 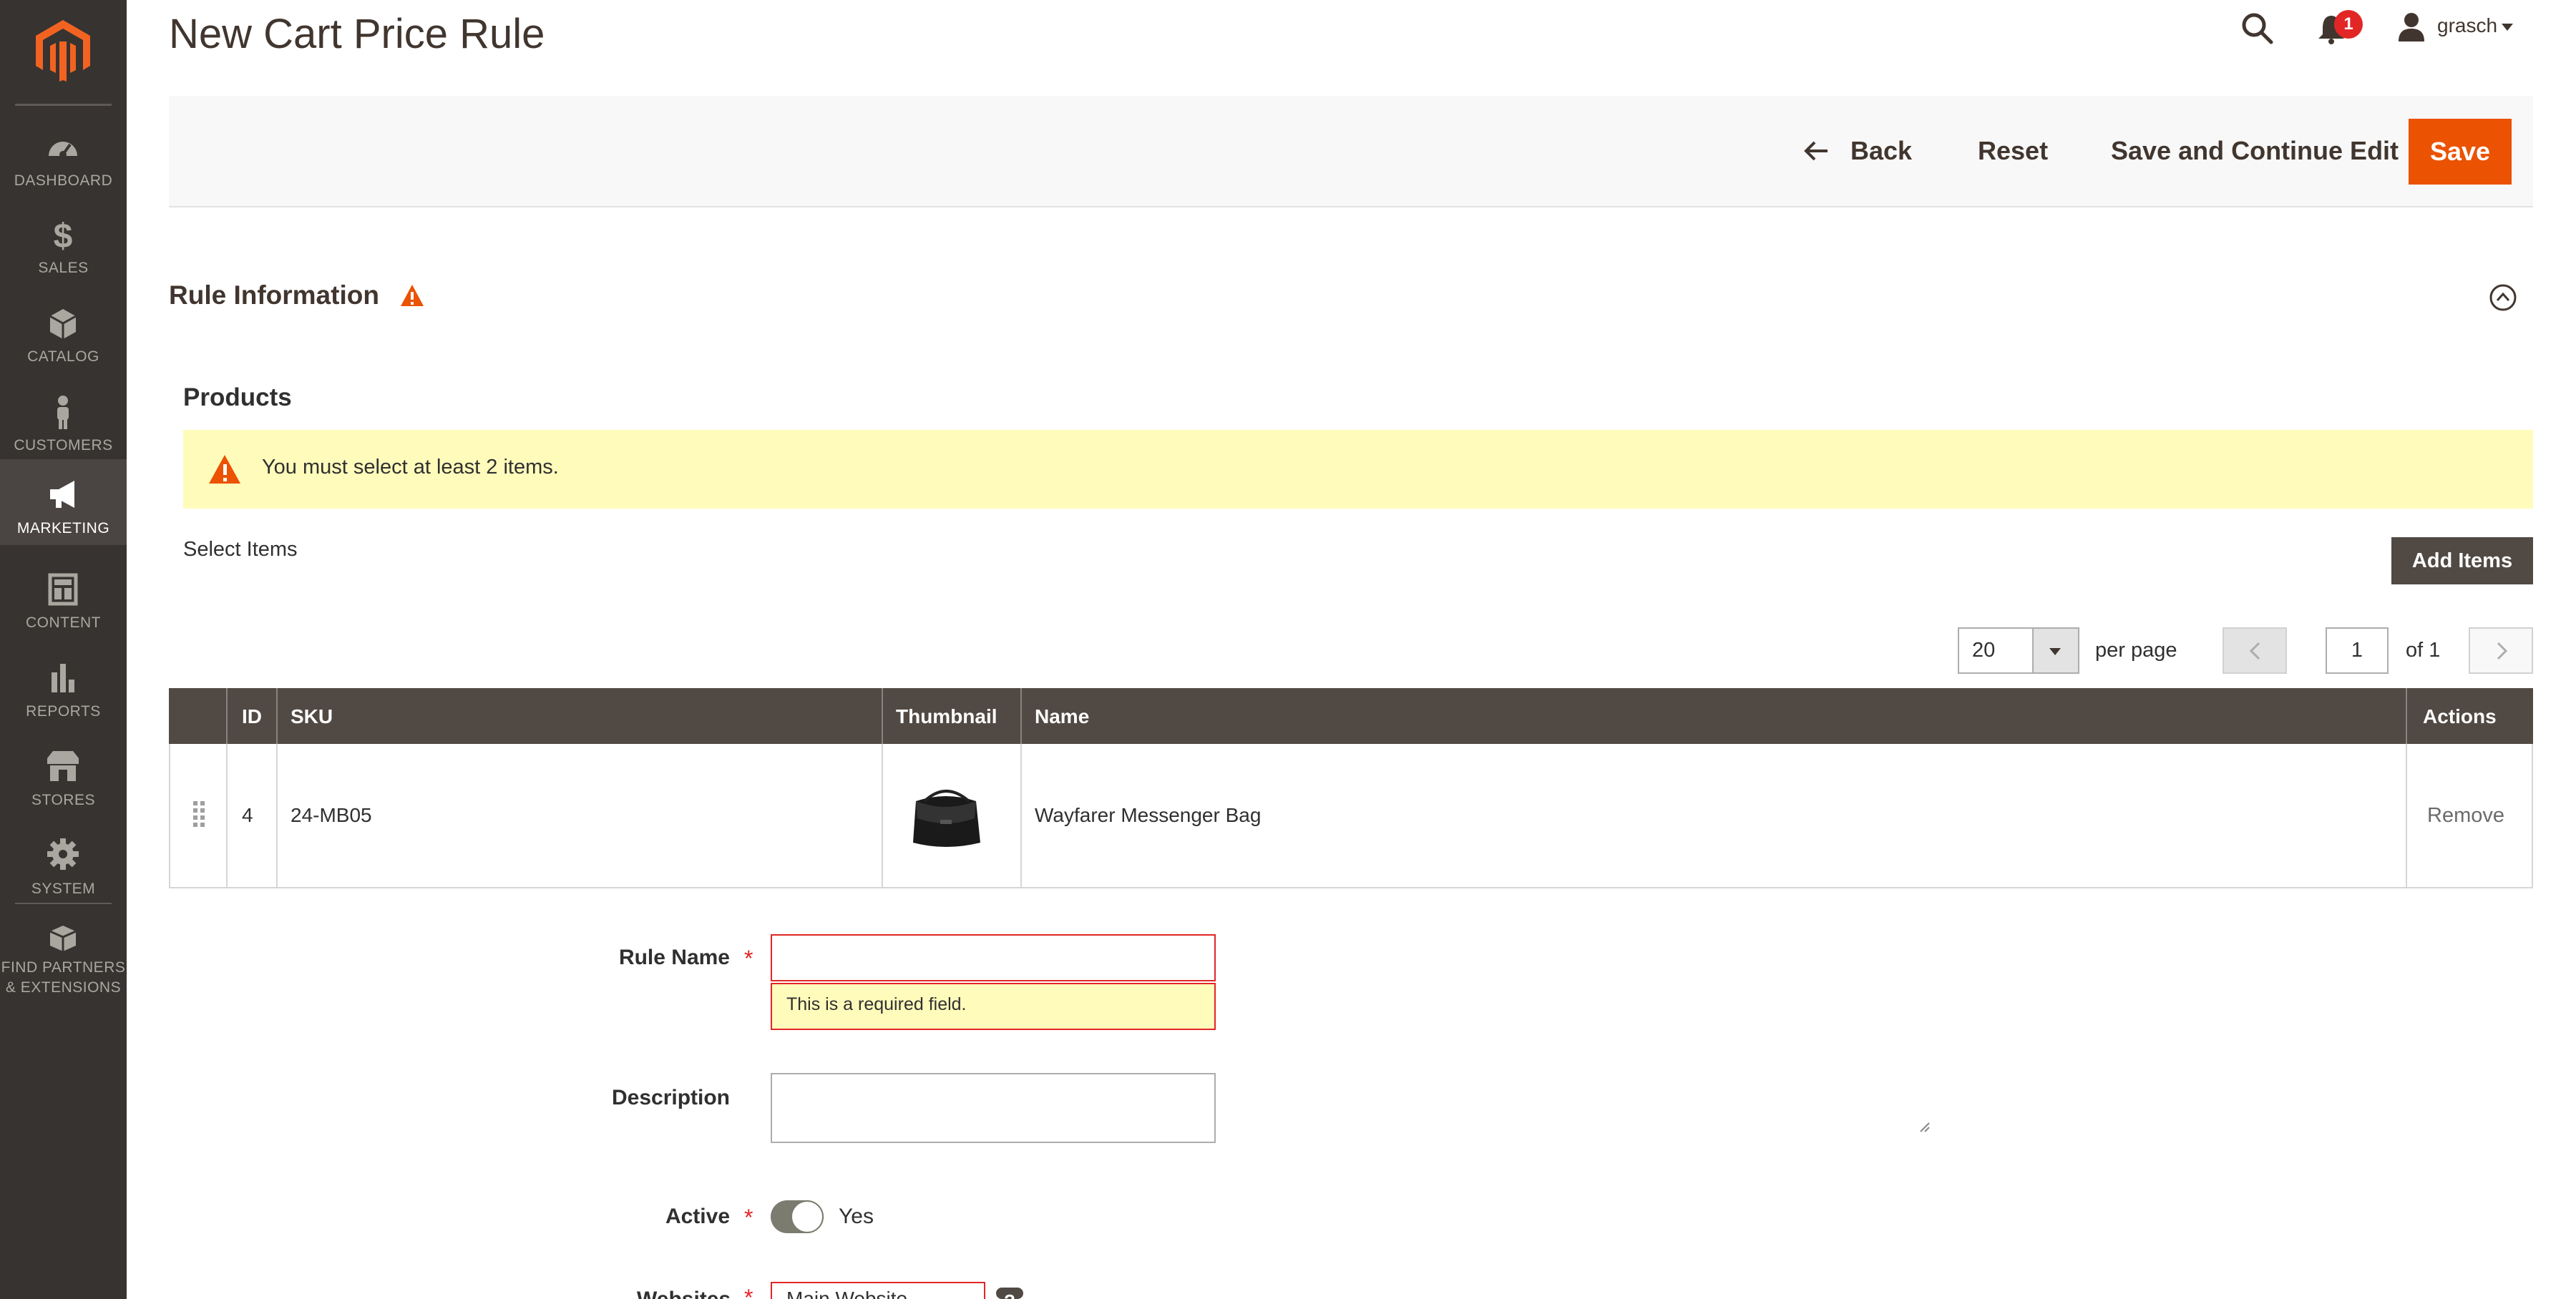 What do you see at coordinates (2255, 151) in the screenshot?
I see `save-and-continue-button: Save and Continue Edit` at bounding box center [2255, 151].